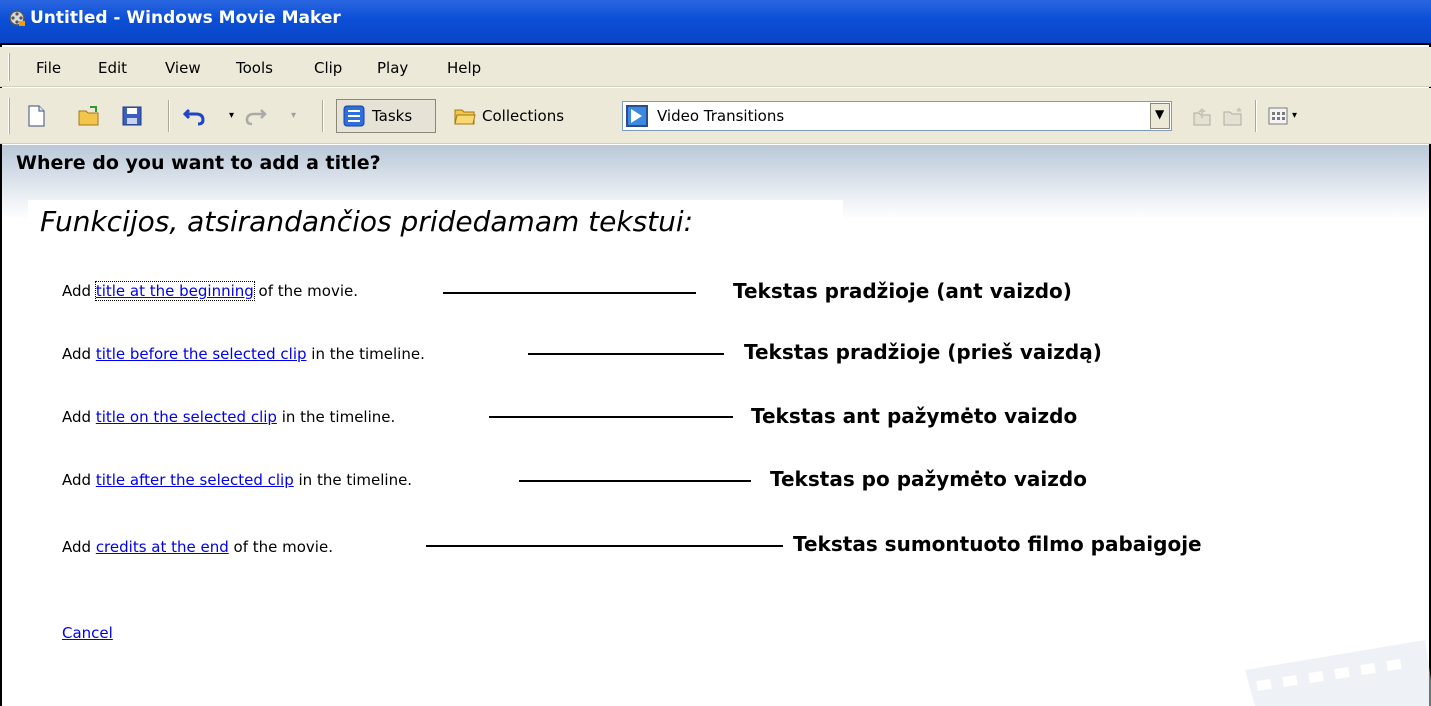 Image resolution: width=1431 pixels, height=706 pixels. Describe the element at coordinates (256, 117) in the screenshot. I see `redo-icon` at that location.